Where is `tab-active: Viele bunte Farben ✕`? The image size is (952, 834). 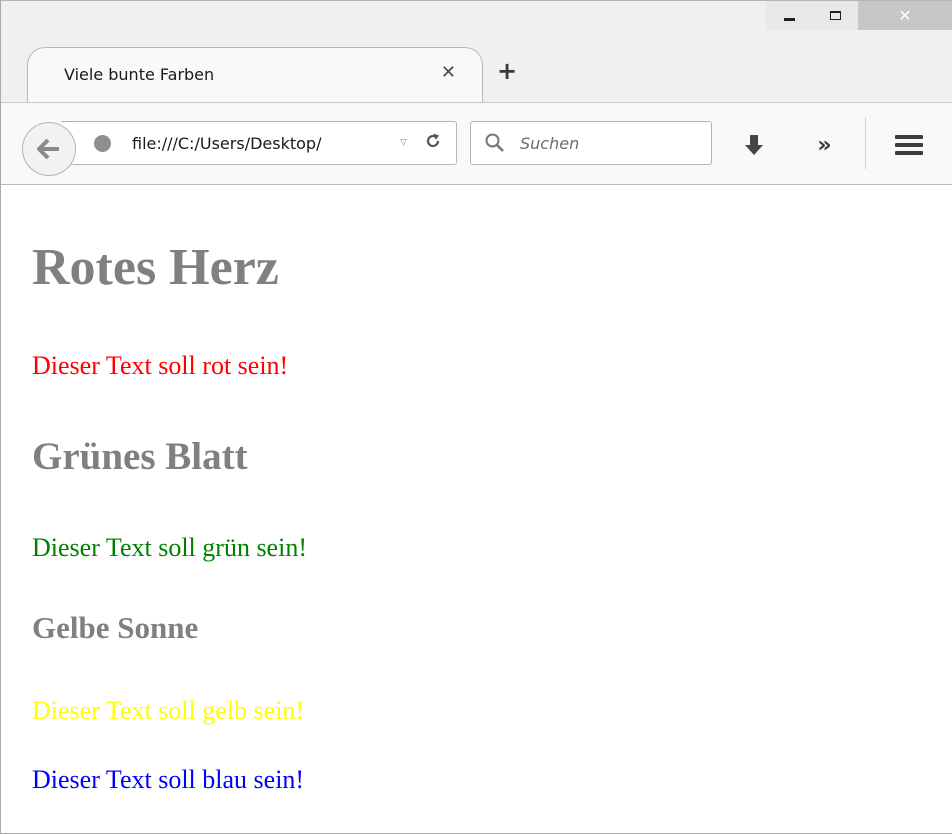
tab-active: Viele bunte Farben ✕ is located at coordinates (255, 75).